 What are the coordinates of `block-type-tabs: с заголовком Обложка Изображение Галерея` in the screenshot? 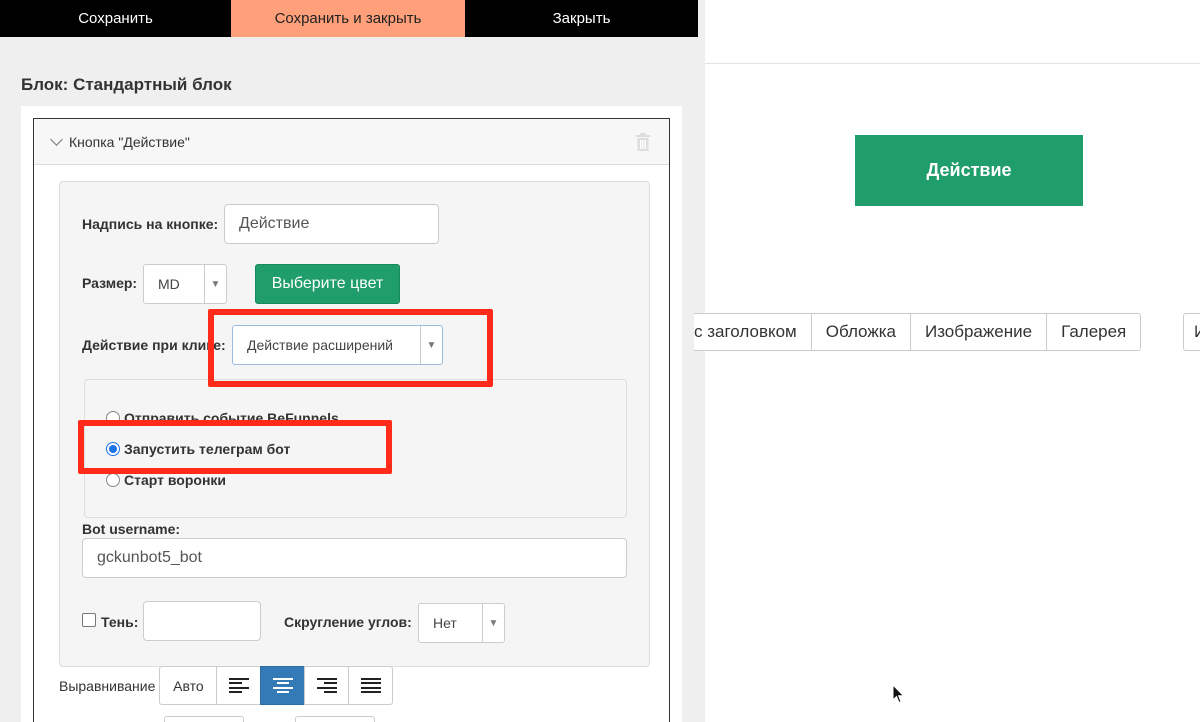 It's located at (918, 332).